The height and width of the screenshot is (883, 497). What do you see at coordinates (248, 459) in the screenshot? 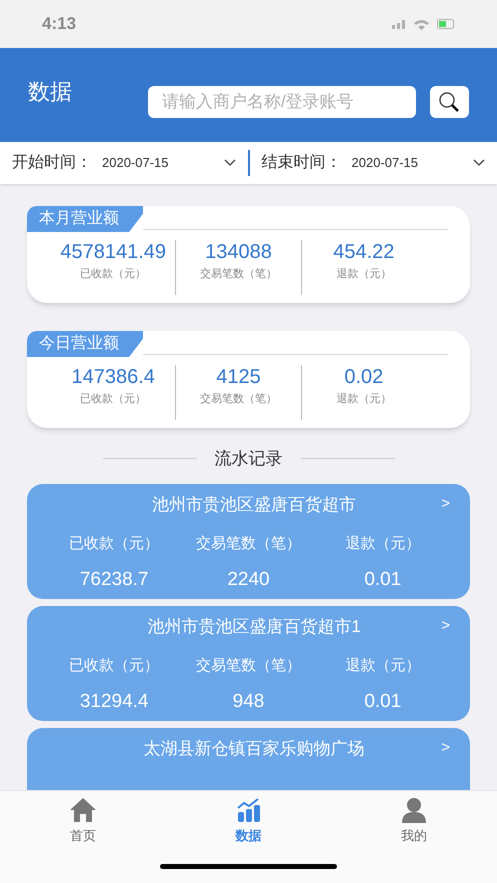
I see `section-heading: 流水记录` at bounding box center [248, 459].